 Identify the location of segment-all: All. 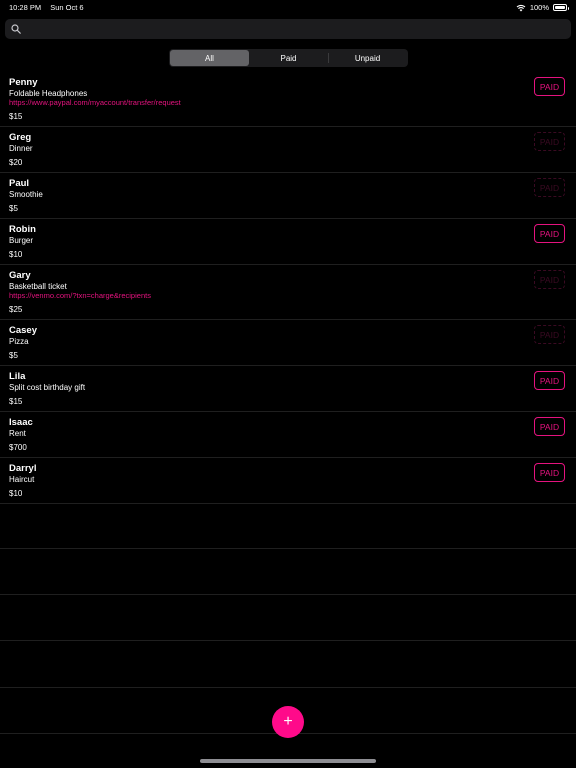
(209, 58).